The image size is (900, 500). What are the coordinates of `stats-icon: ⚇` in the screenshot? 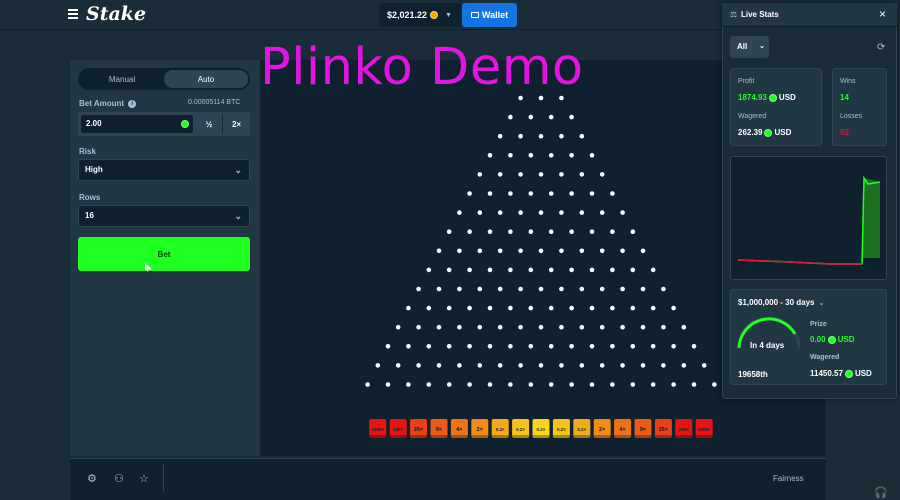 It's located at (119, 478).